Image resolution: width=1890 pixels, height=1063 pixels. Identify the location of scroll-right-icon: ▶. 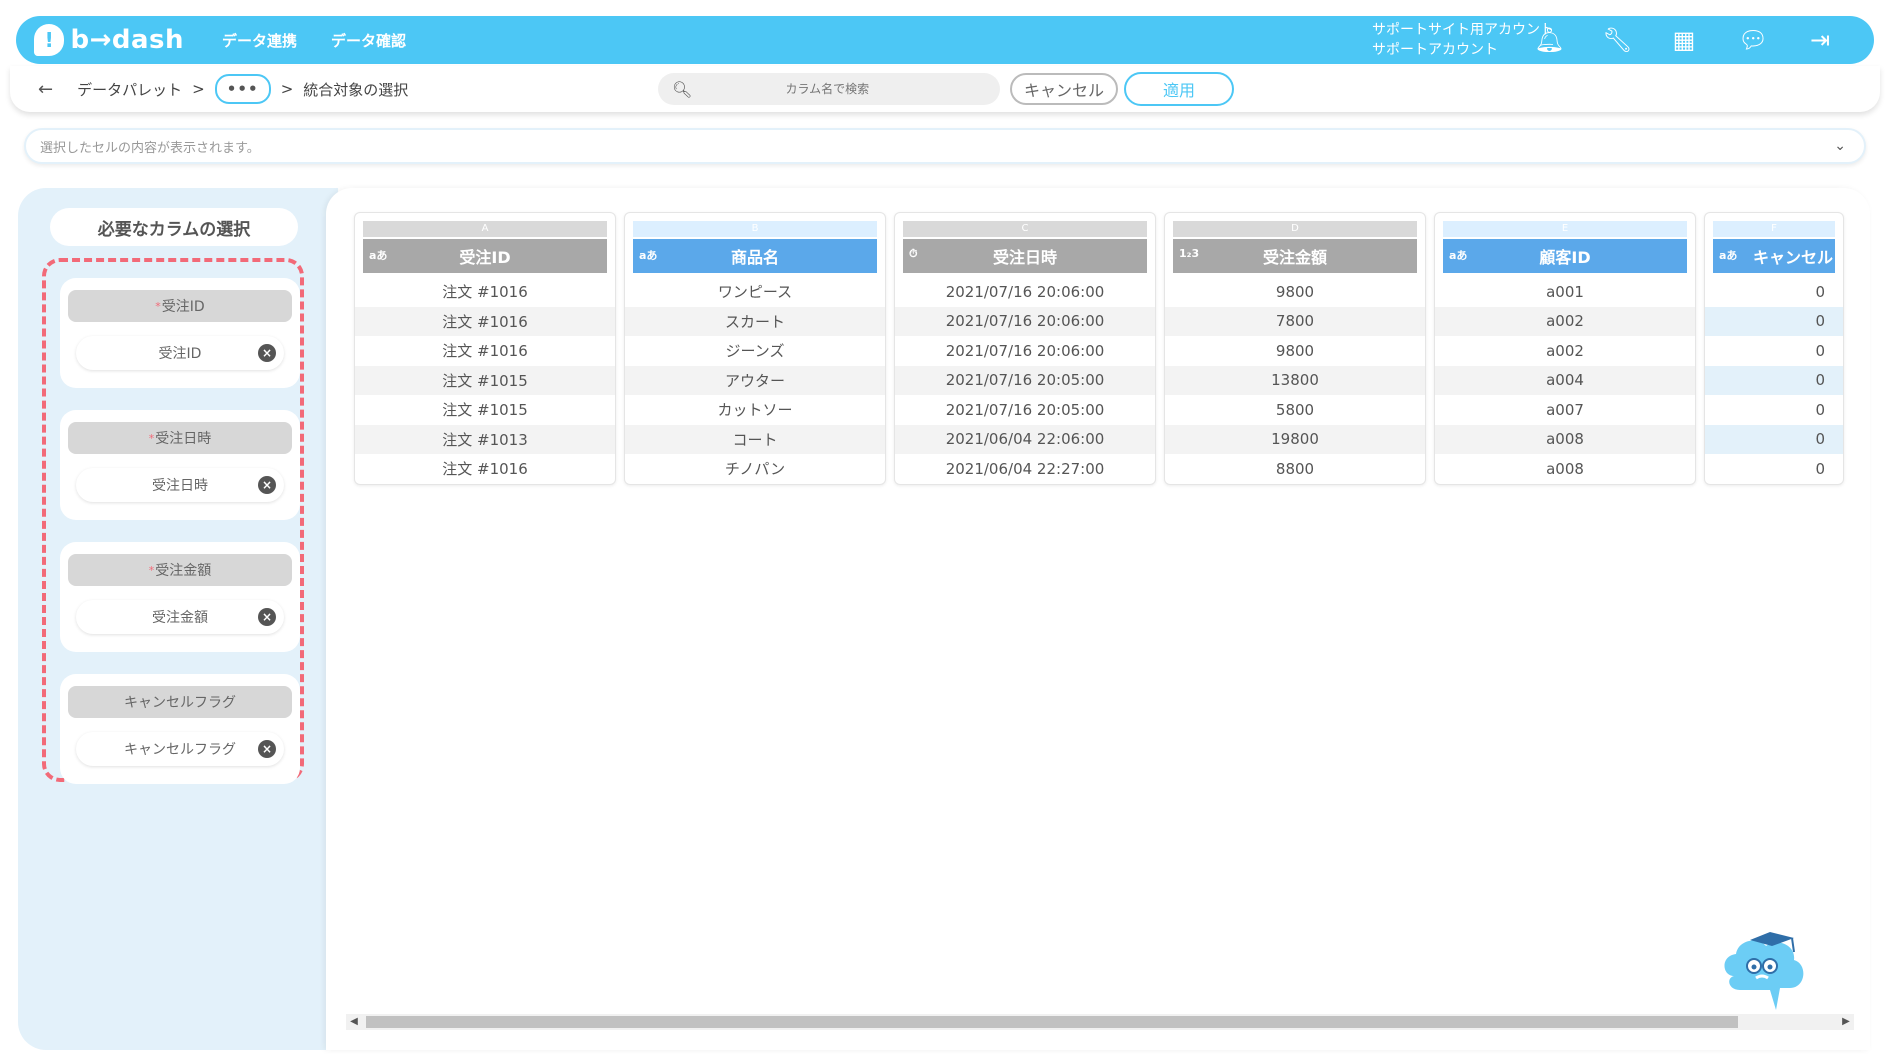
(1846, 1022).